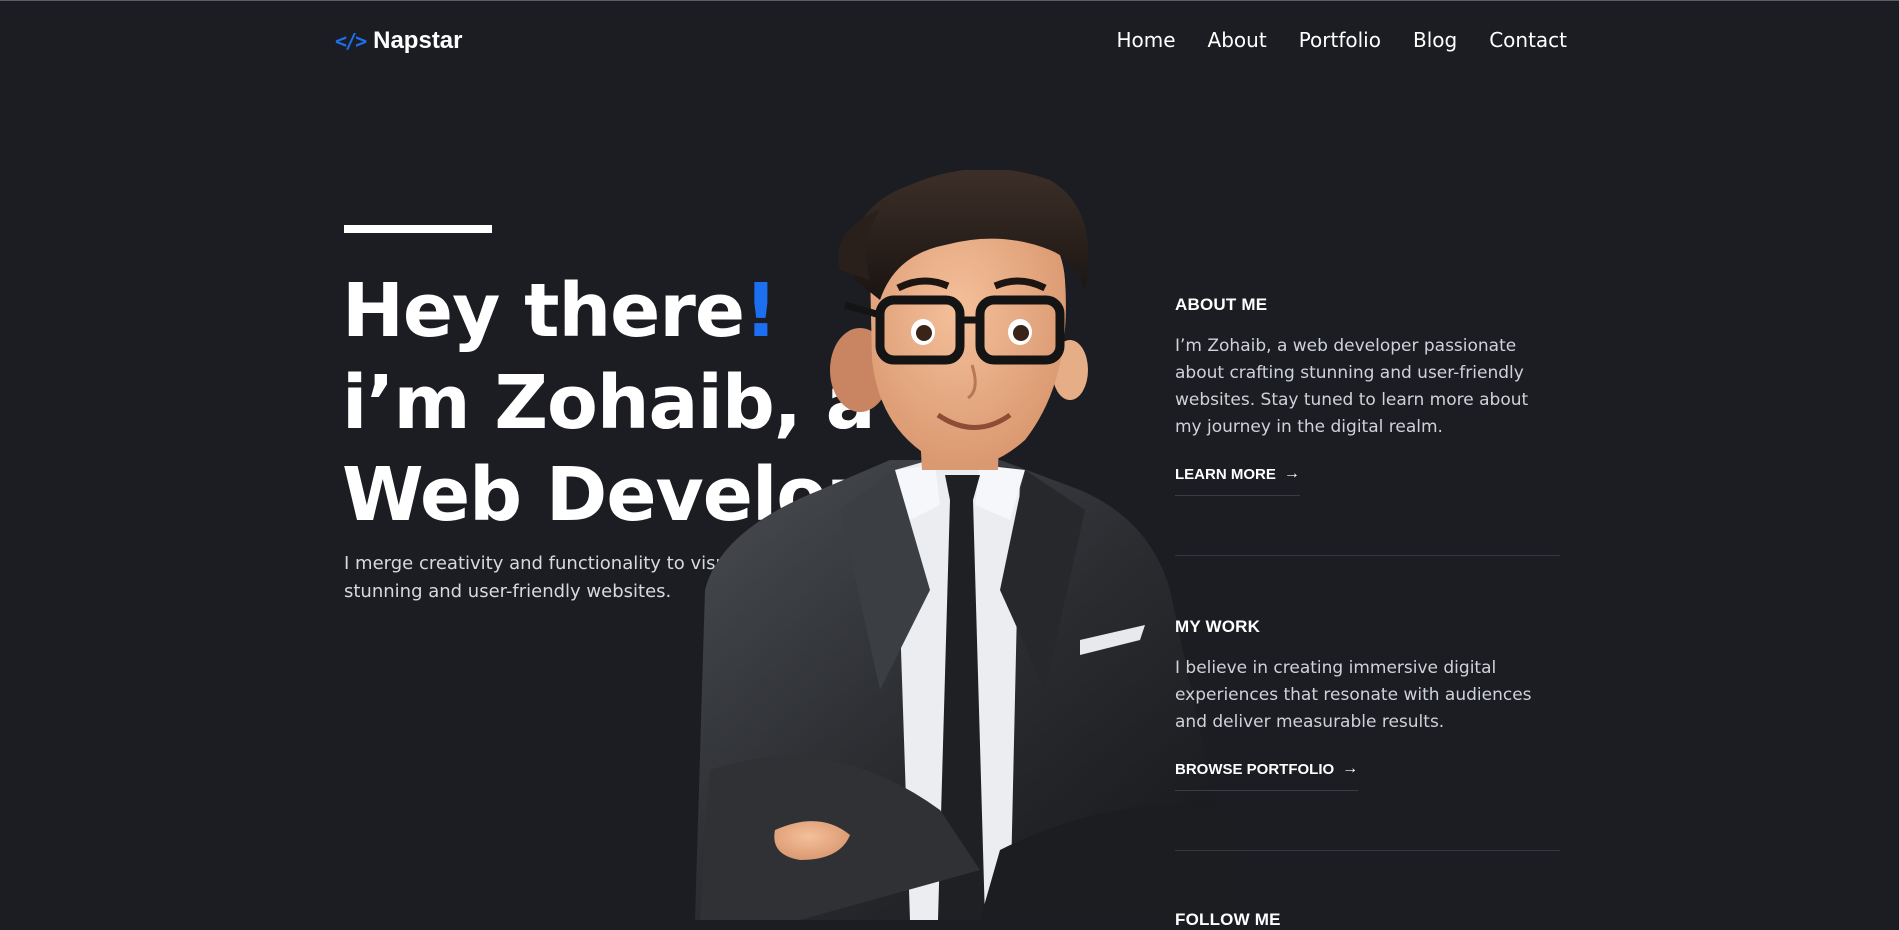 The height and width of the screenshot is (930, 1899). I want to click on main-nav: Home About Portfolio Blog Contact, so click(1341, 40).